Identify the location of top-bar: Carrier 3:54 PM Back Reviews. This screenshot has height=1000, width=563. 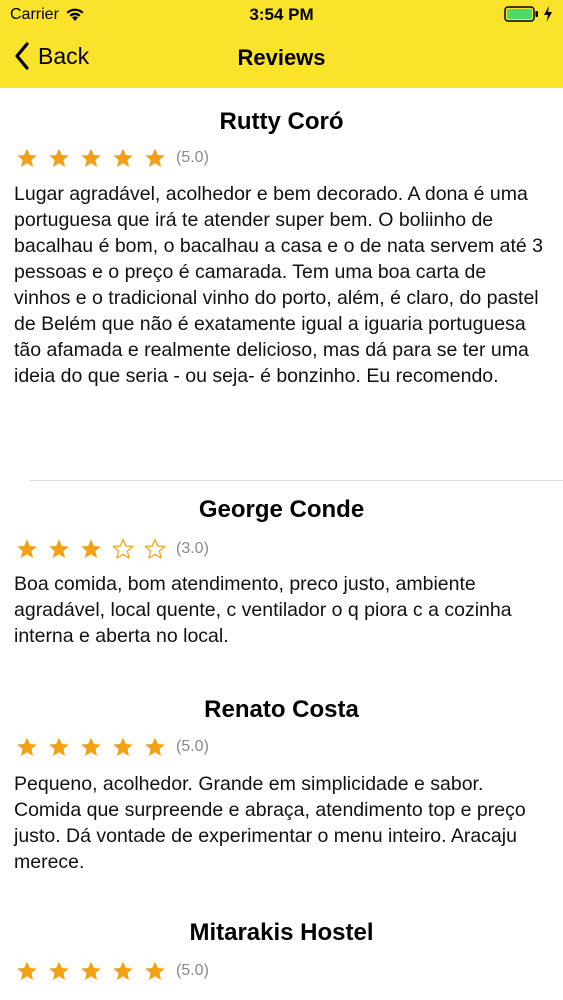
(281, 44).